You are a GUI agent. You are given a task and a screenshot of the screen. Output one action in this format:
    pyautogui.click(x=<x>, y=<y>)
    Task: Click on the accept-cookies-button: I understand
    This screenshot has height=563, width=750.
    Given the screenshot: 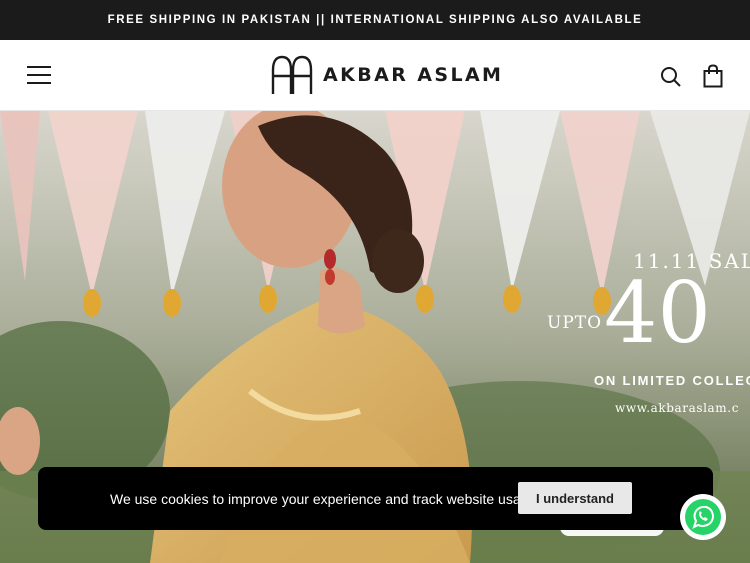 What is the action you would take?
    pyautogui.click(x=575, y=498)
    